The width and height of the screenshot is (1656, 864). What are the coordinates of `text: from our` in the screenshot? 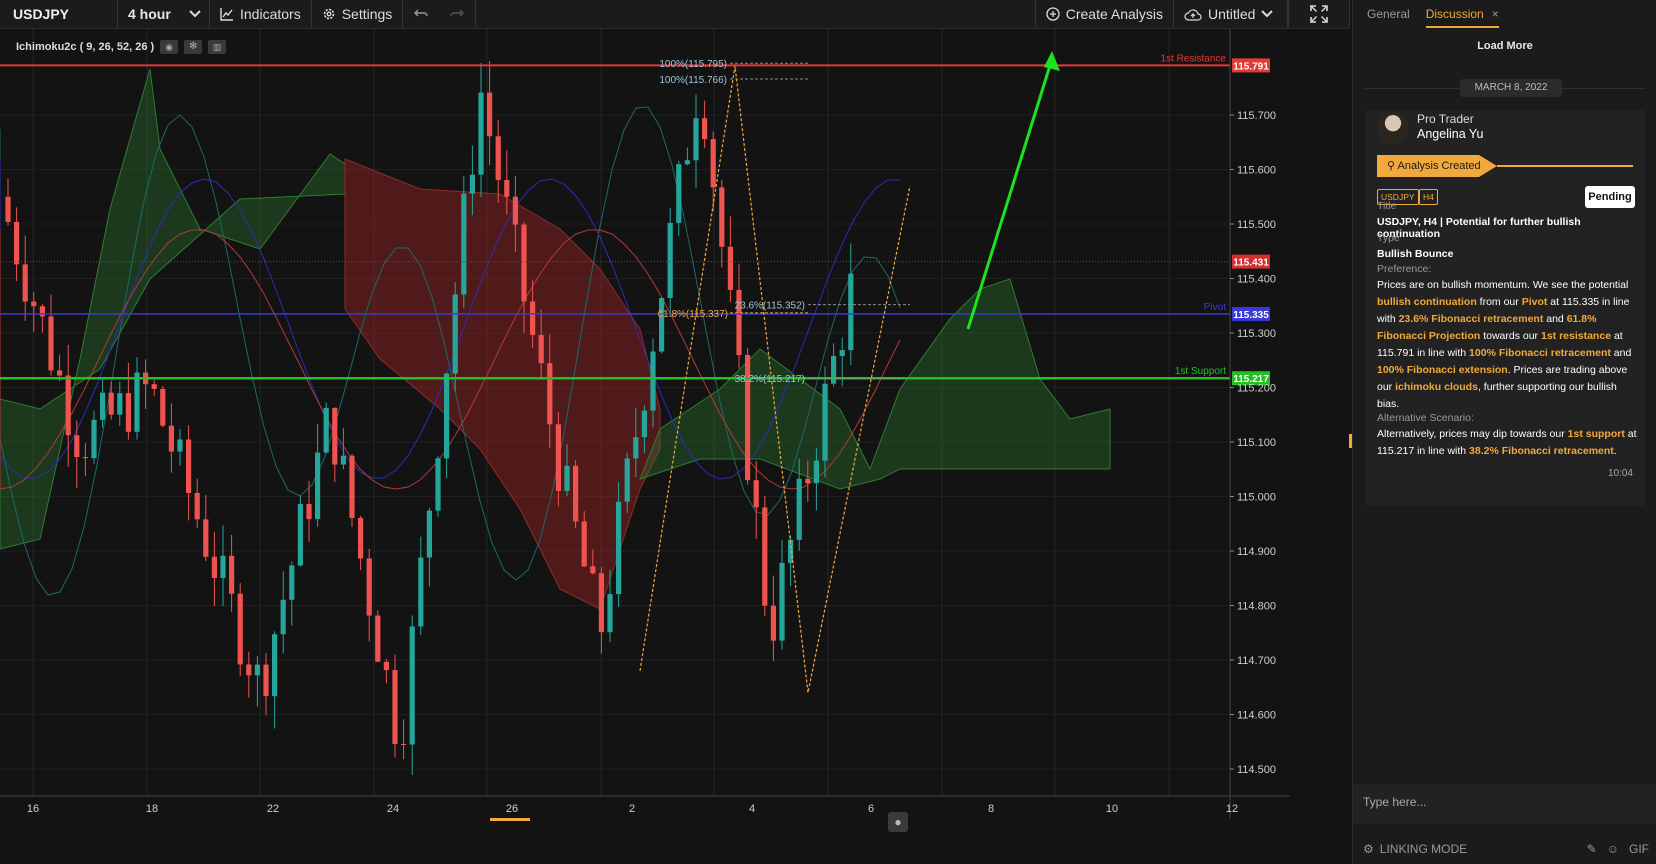 It's located at (1499, 302).